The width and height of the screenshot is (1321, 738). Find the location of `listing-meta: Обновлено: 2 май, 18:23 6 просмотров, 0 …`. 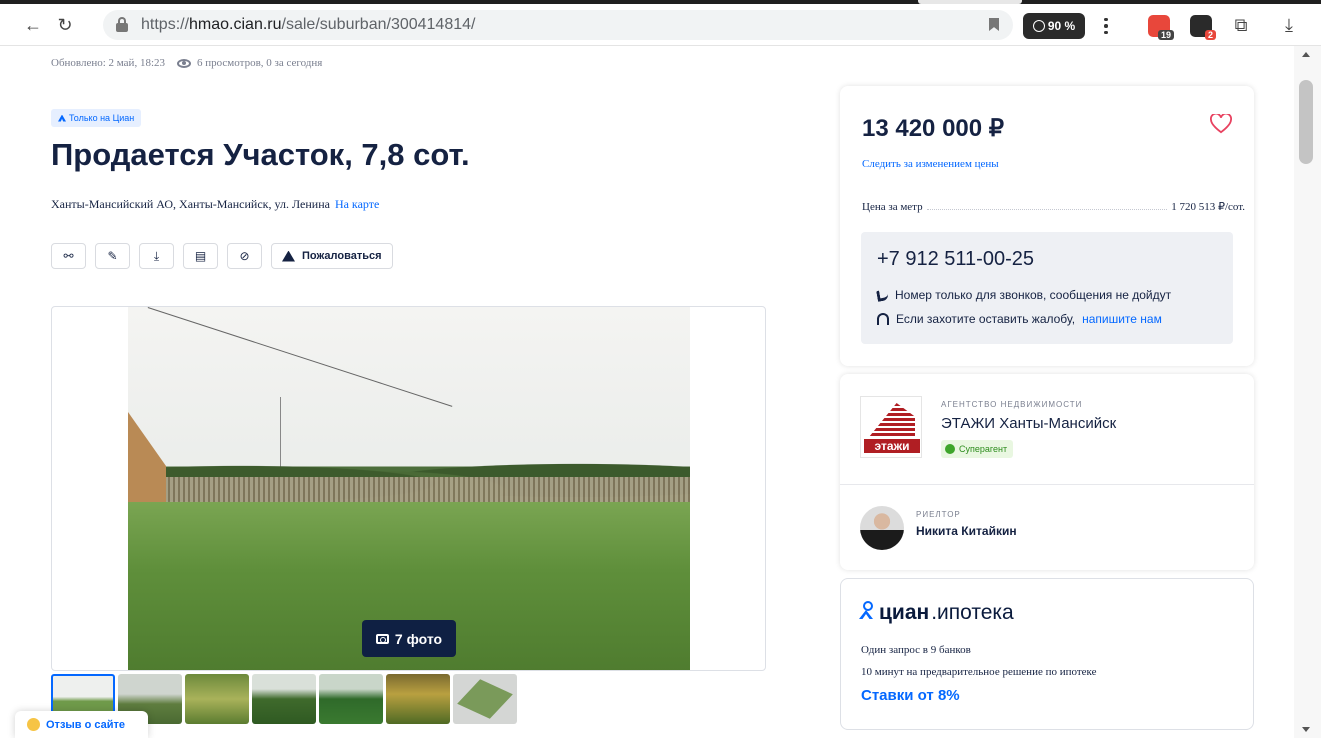

listing-meta: Обновлено: 2 май, 18:23 6 просмотров, 0 … is located at coordinates (186, 63).